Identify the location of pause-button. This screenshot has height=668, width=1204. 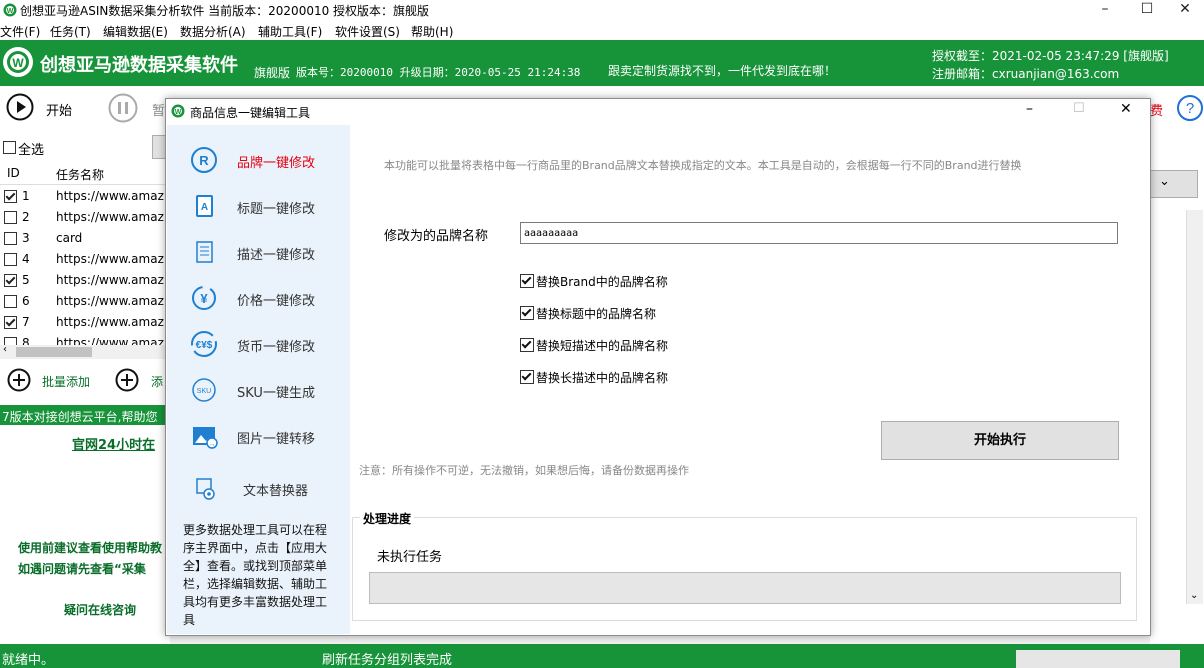
(123, 108).